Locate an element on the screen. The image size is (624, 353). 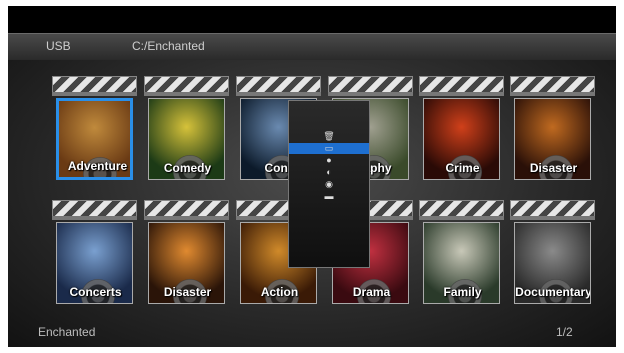
current-folder-name: Enchanted is located at coordinates (67, 332).